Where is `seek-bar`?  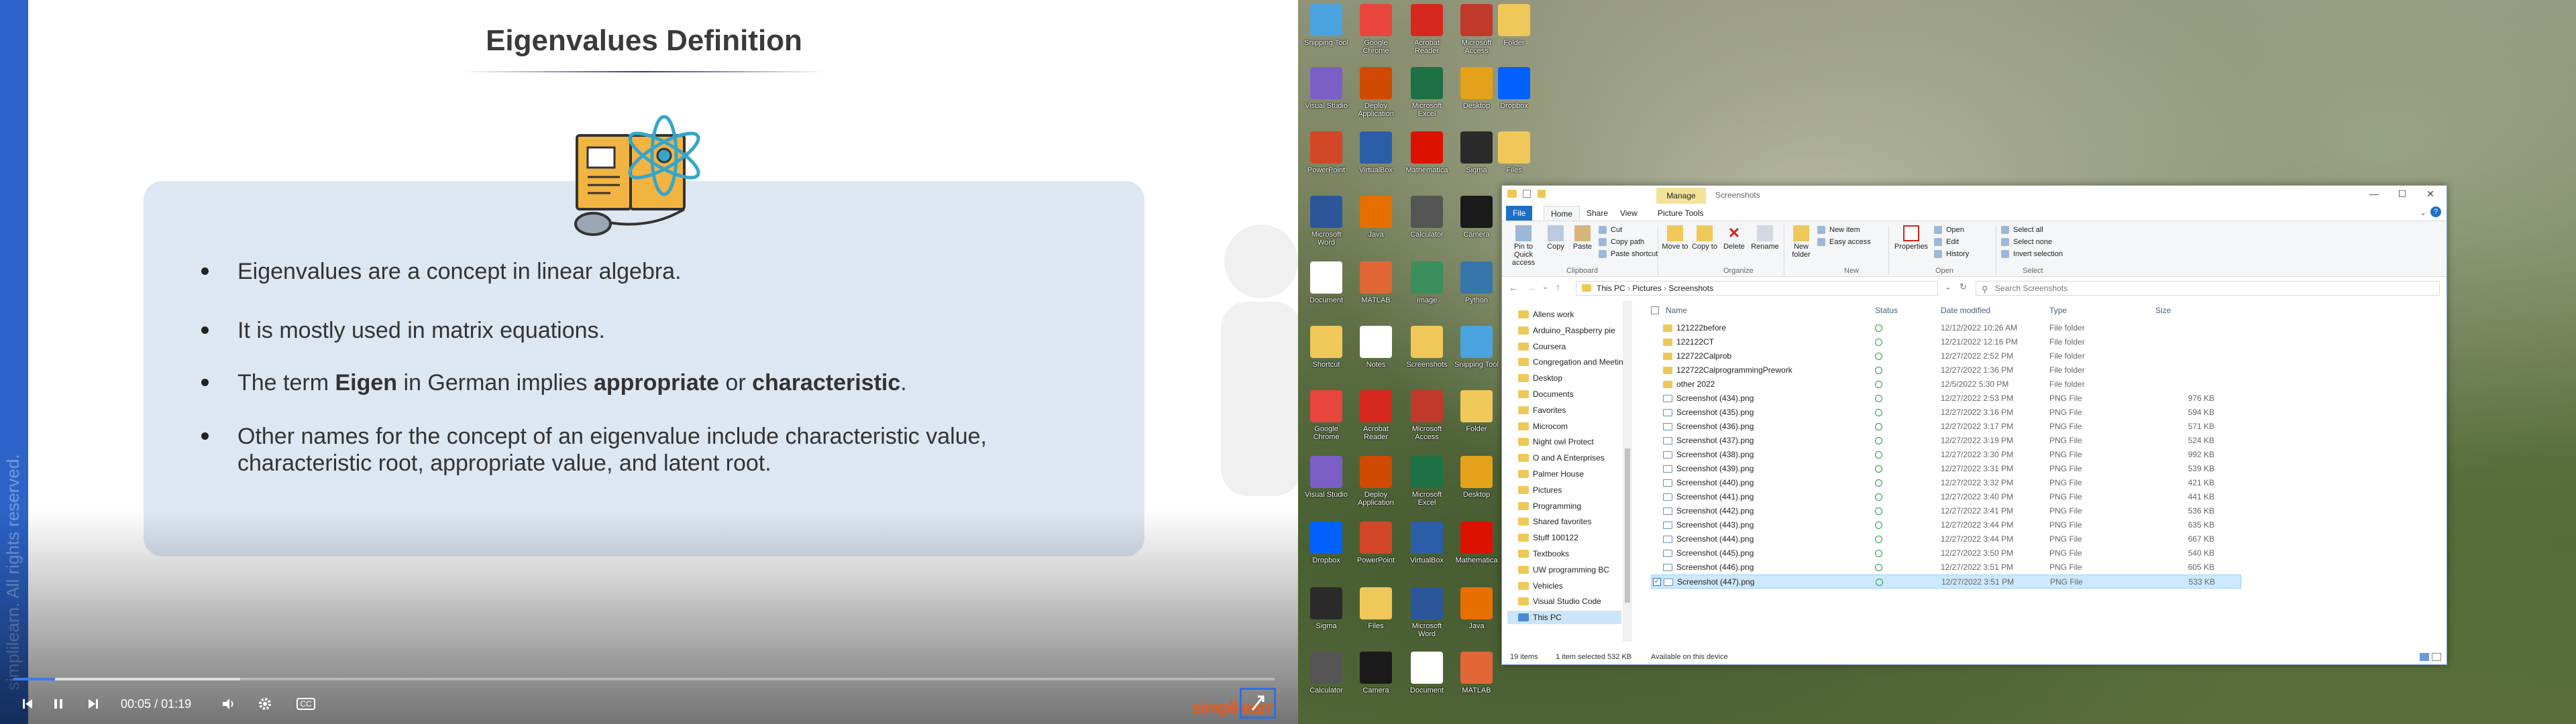
seek-bar is located at coordinates (644, 679).